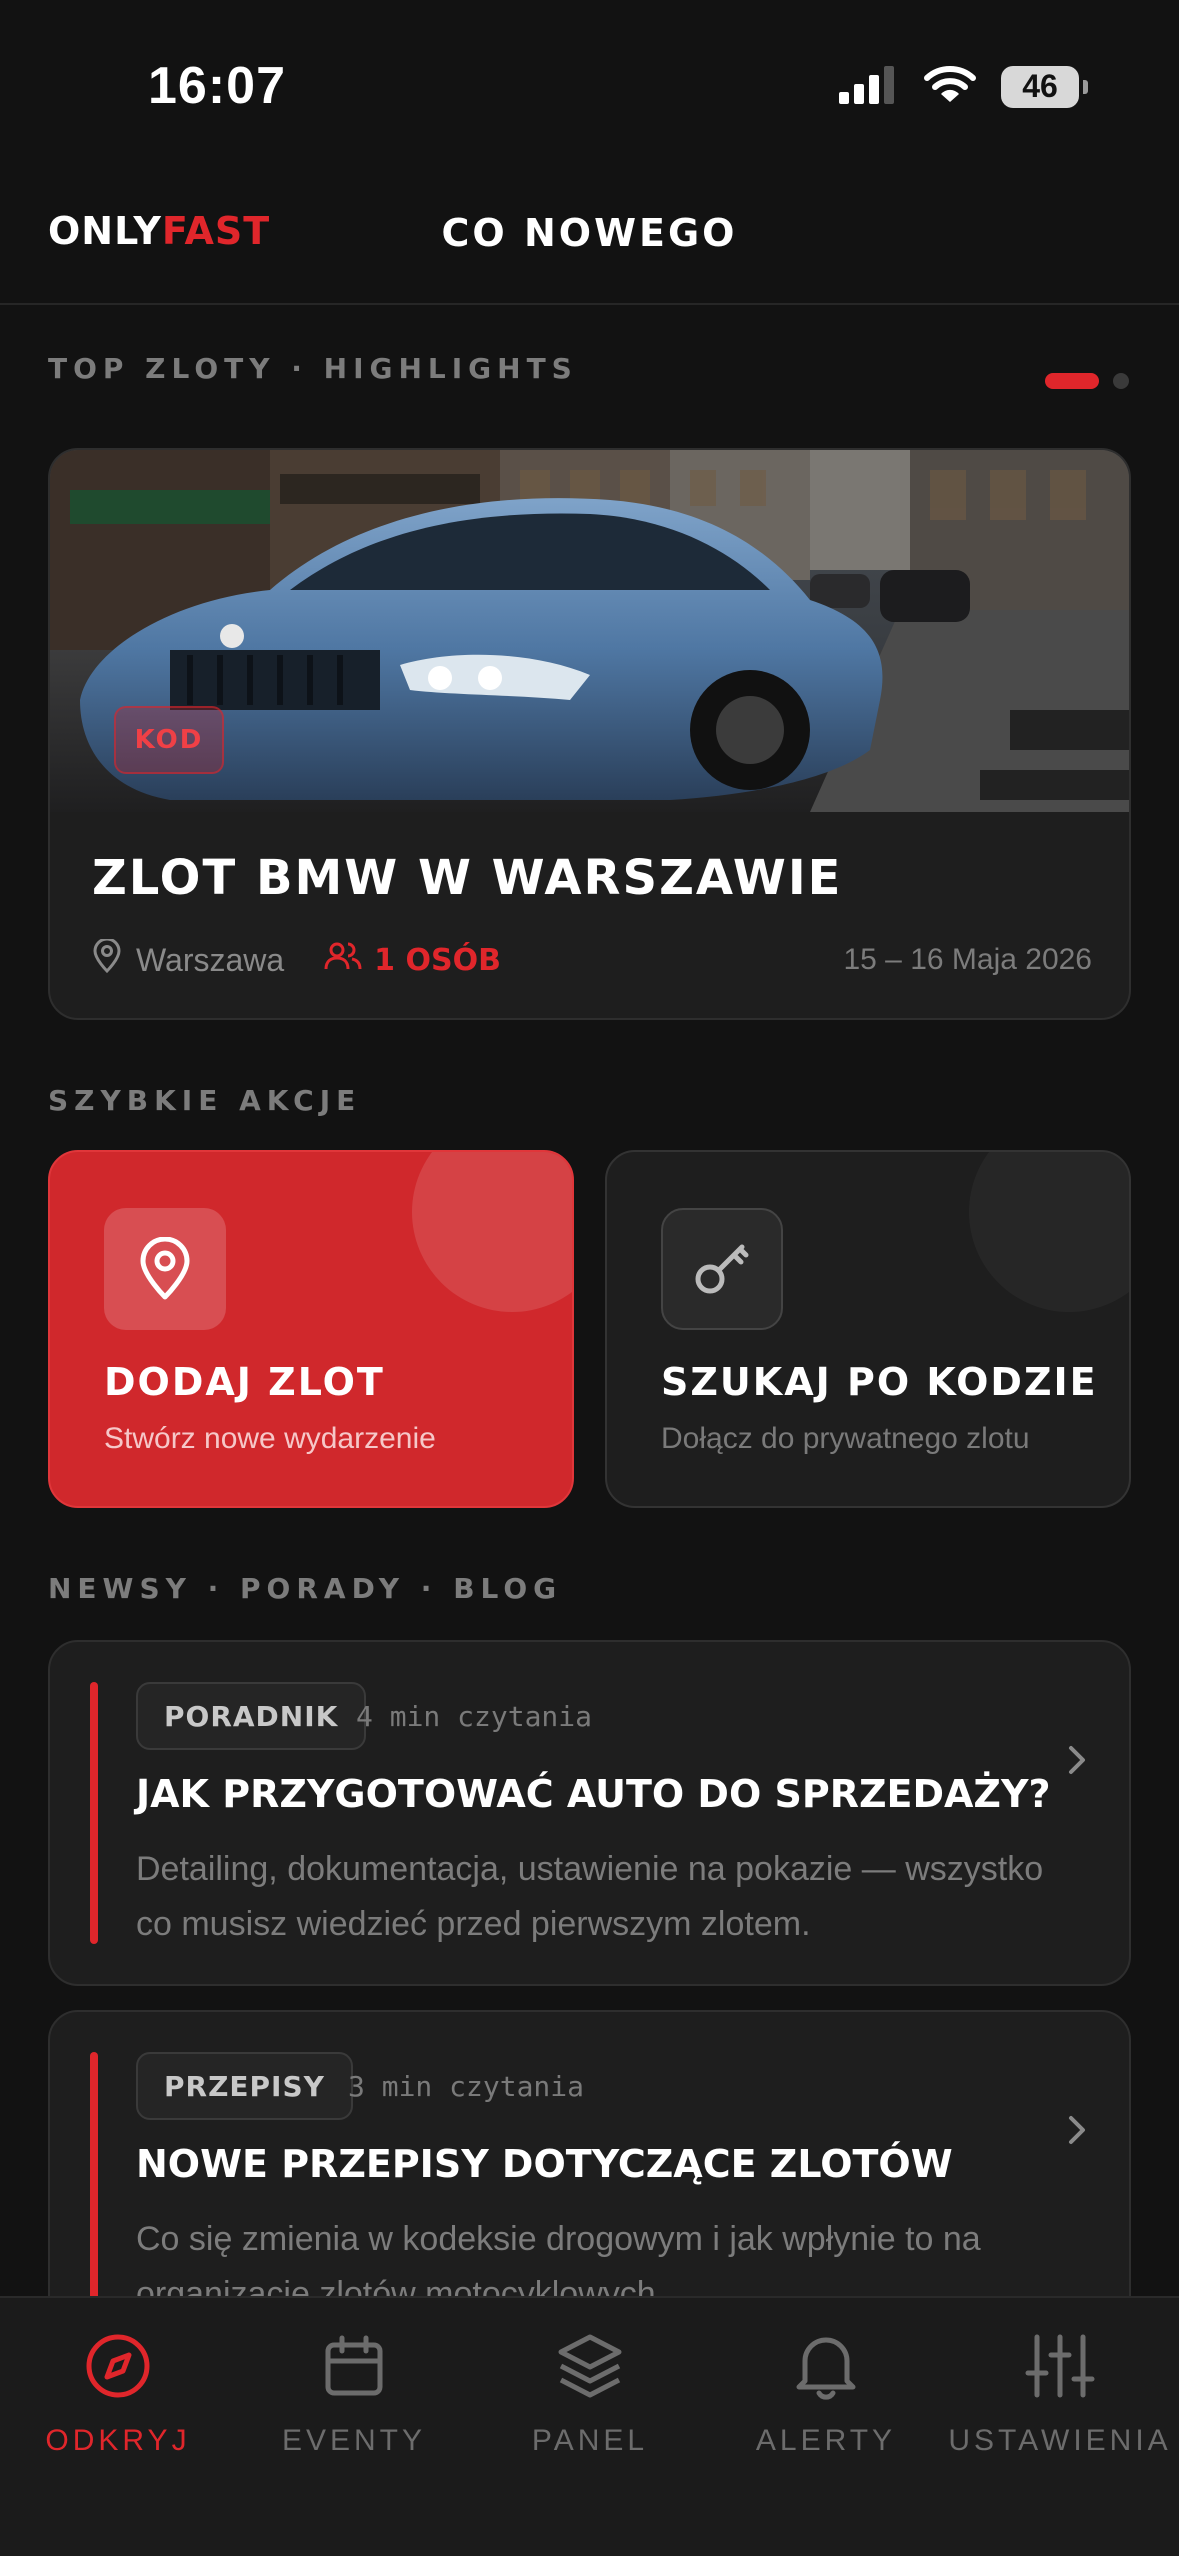 Image resolution: width=1179 pixels, height=2556 pixels. I want to click on users-icon, so click(343, 960).